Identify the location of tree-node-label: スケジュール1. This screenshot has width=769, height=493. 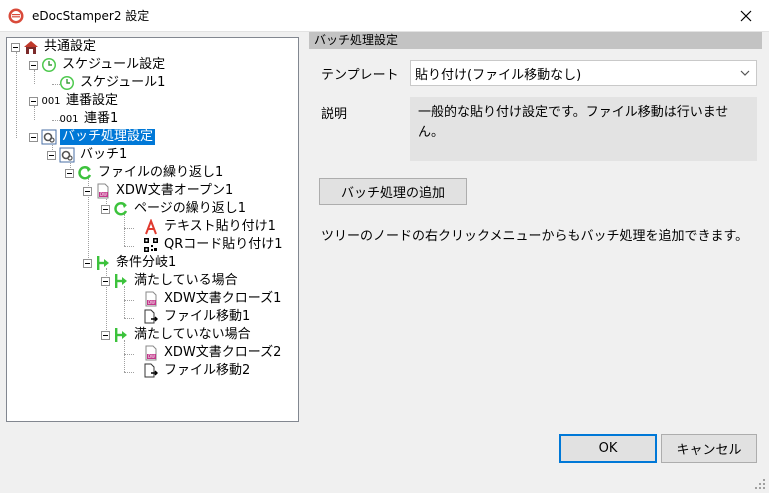
(123, 82).